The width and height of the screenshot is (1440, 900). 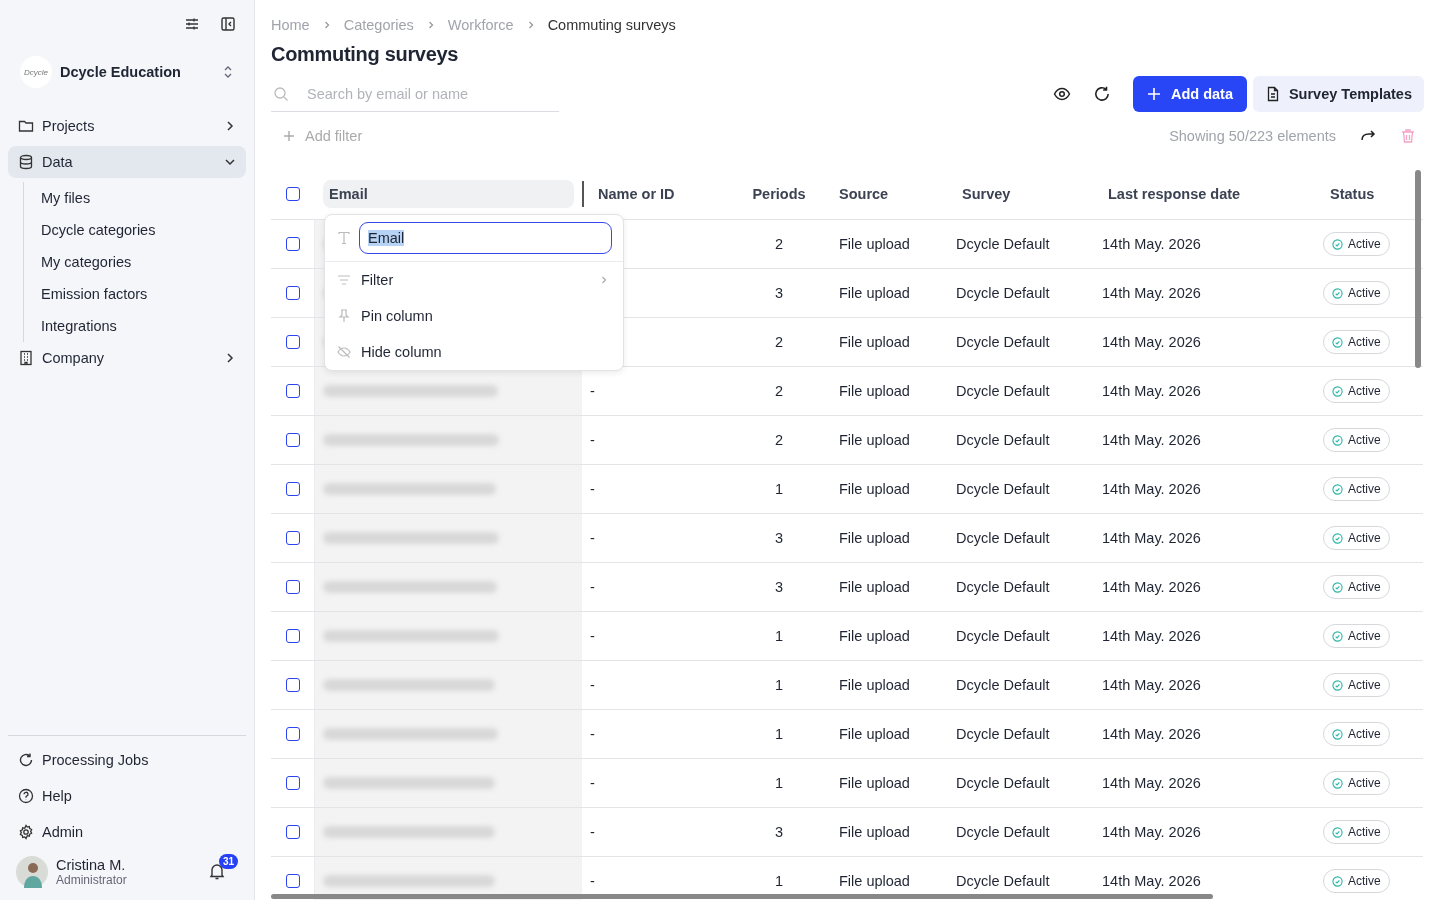 What do you see at coordinates (779, 193) in the screenshot?
I see `column-header: Periods` at bounding box center [779, 193].